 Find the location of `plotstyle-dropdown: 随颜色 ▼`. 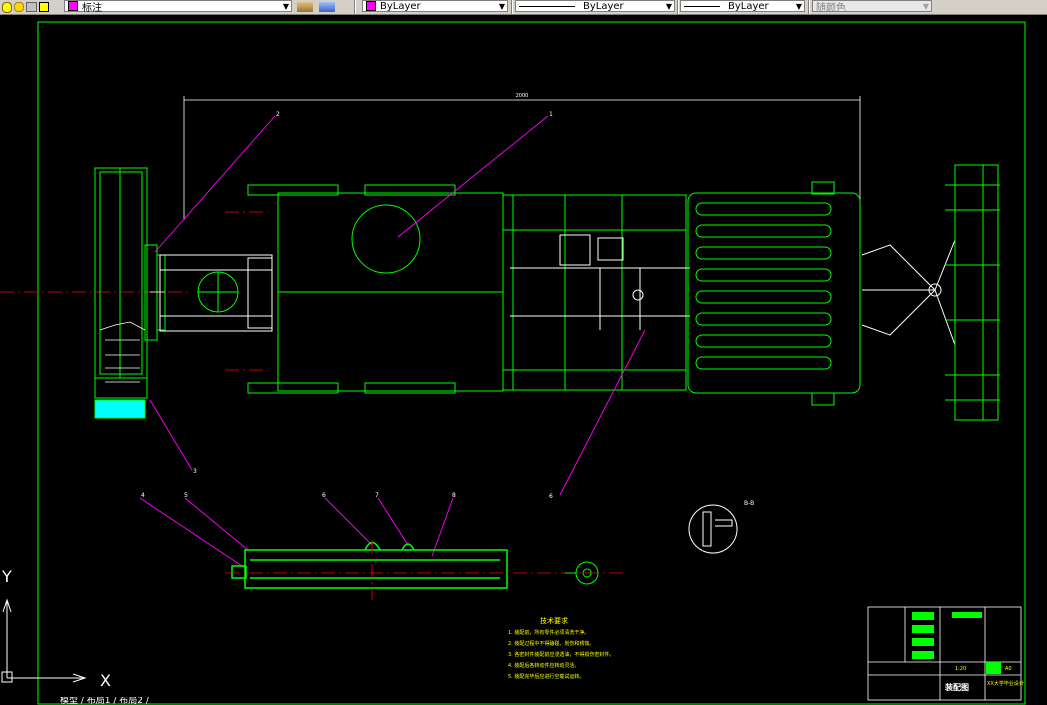

plotstyle-dropdown: 随颜色 ▼ is located at coordinates (872, 7).